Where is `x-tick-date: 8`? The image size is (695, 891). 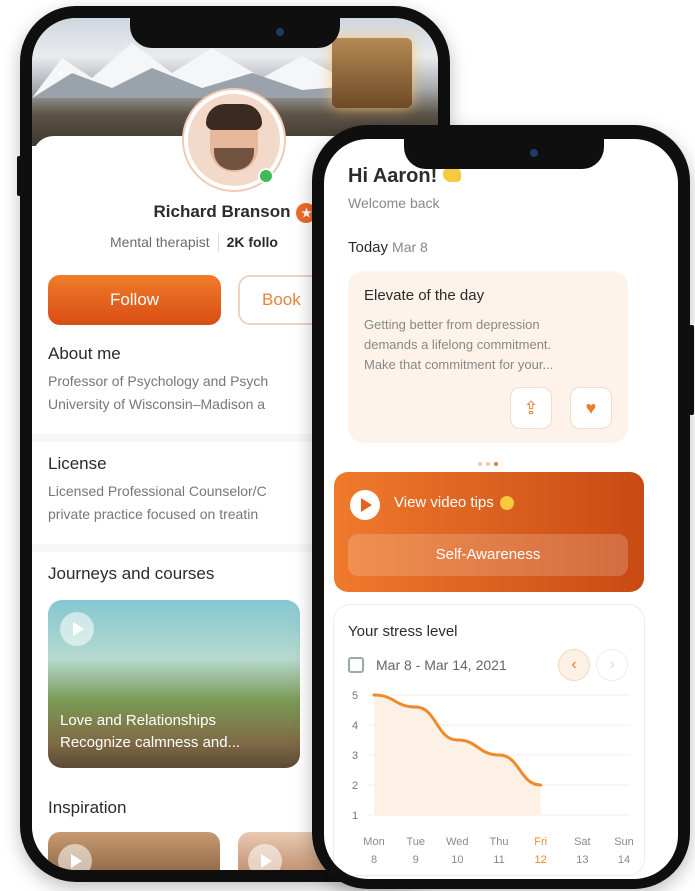
x-tick-date: 8 is located at coordinates (374, 860).